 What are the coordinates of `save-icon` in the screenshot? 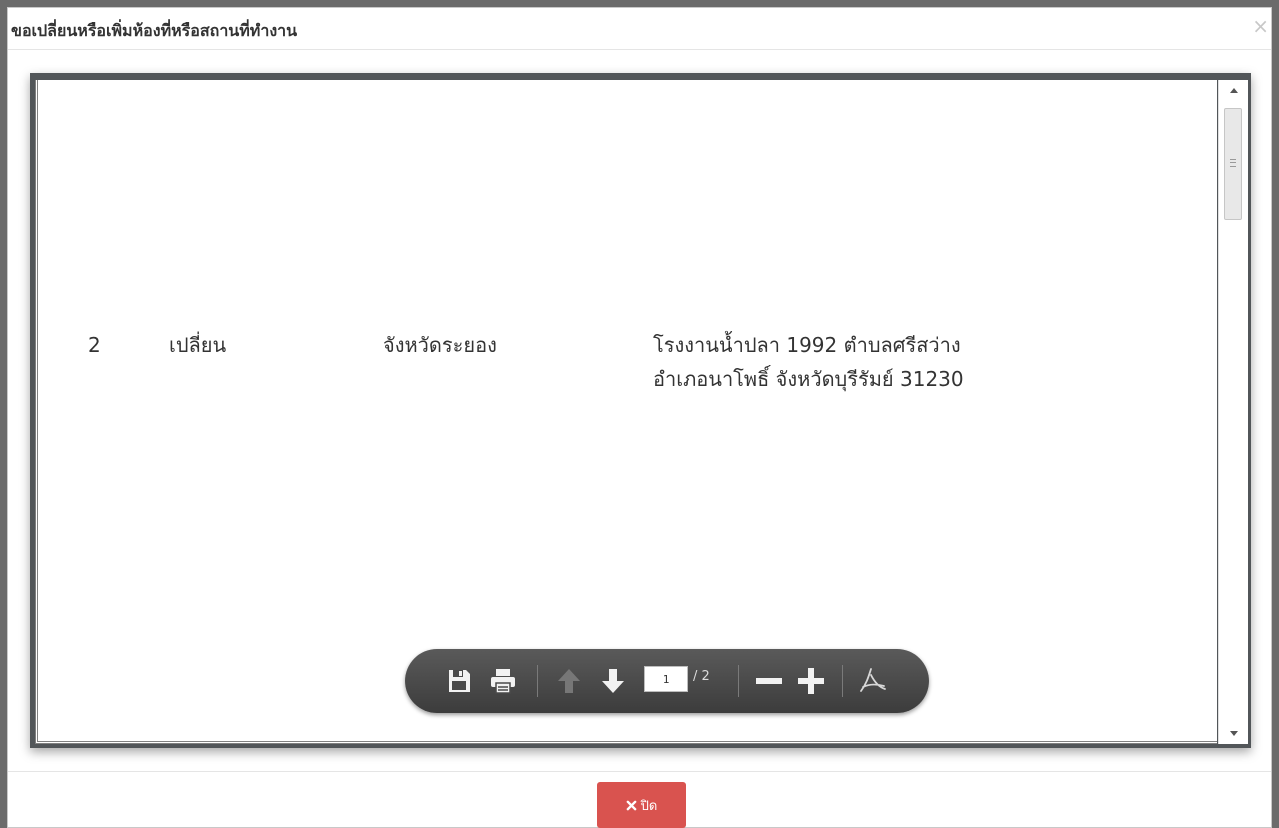 It's located at (459, 681).